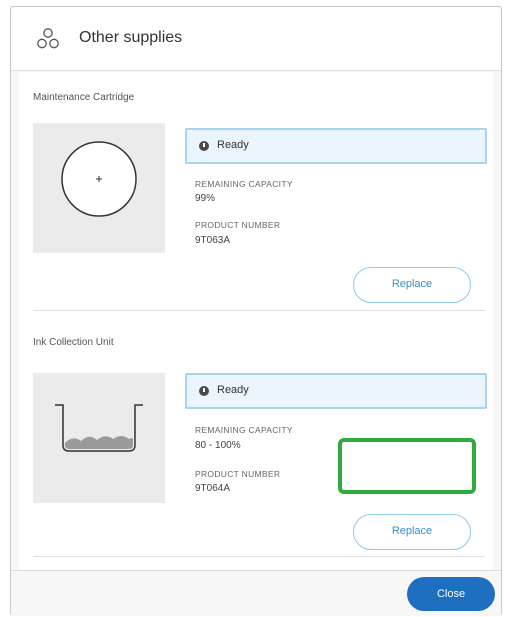 The width and height of the screenshot is (510, 617). What do you see at coordinates (336, 146) in the screenshot?
I see `status-badge-maintenance-cartridge: Ready` at bounding box center [336, 146].